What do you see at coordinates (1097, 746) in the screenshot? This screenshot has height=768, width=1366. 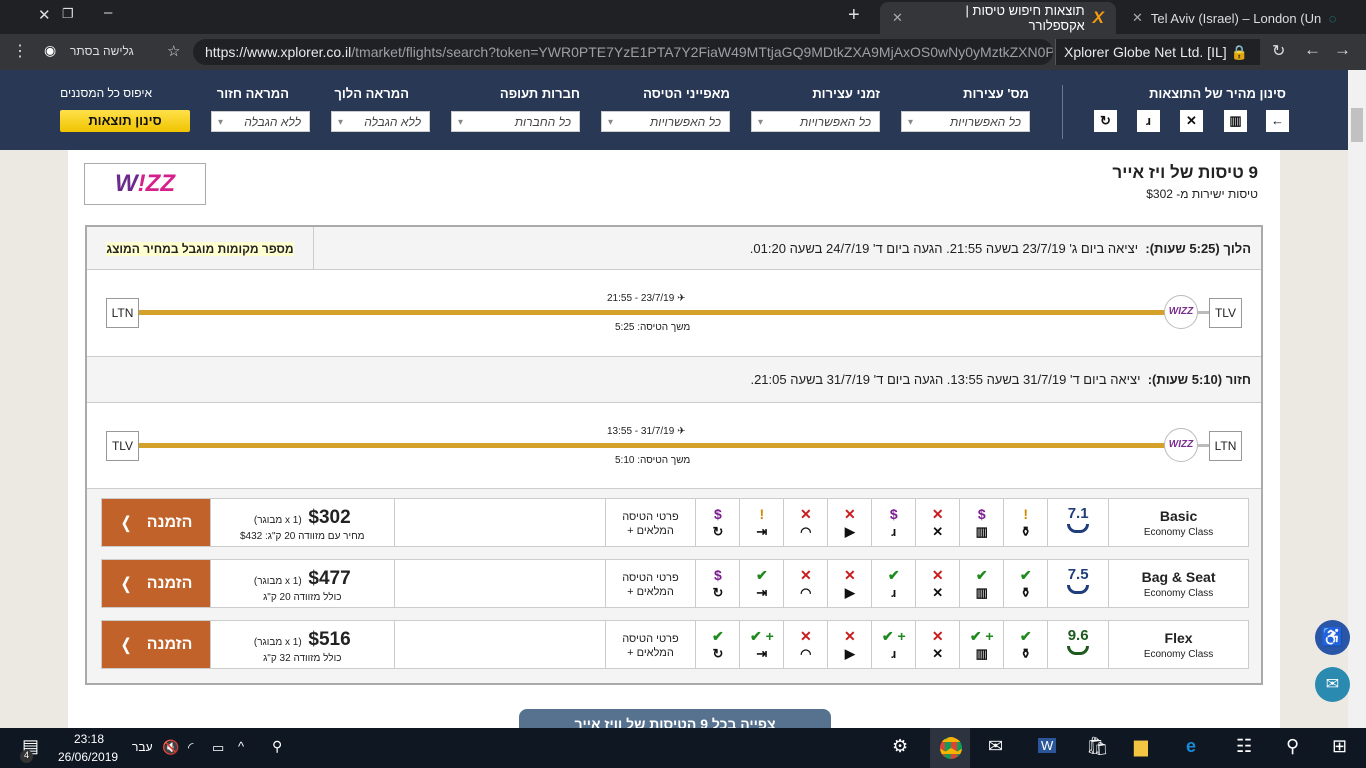 I see `store-icon: 🛍` at bounding box center [1097, 746].